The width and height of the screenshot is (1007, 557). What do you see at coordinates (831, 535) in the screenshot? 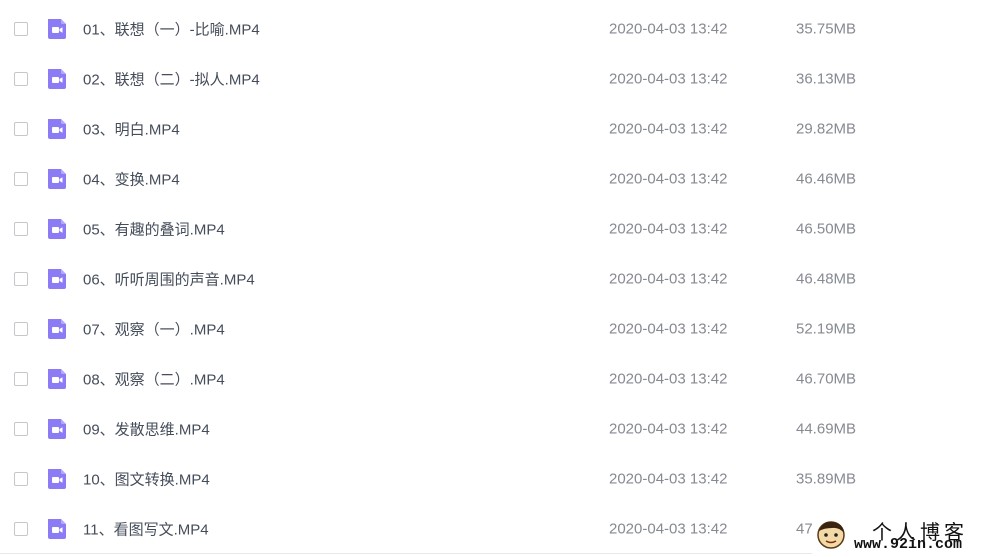
I see `avatar-icon` at bounding box center [831, 535].